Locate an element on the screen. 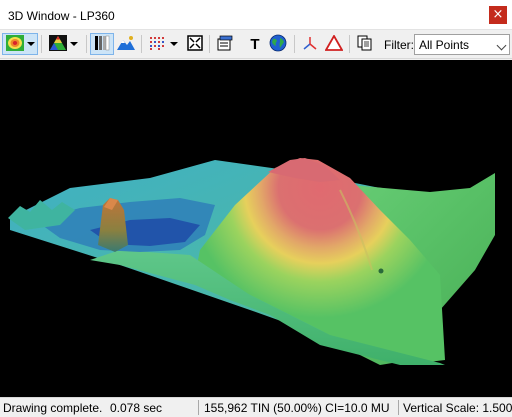 This screenshot has height=417, width=512. globe-button is located at coordinates (278, 44).